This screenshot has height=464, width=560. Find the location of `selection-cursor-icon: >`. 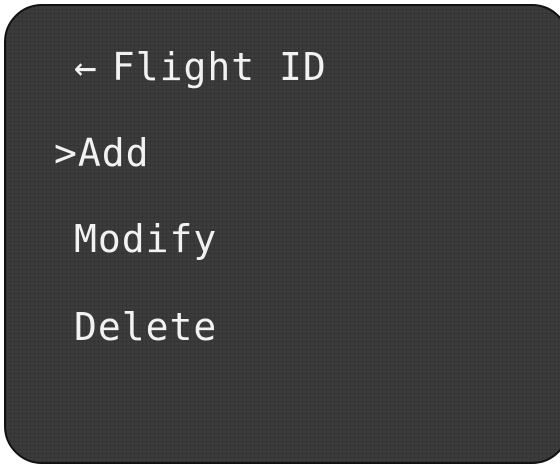

selection-cursor-icon: > is located at coordinates (66, 153).